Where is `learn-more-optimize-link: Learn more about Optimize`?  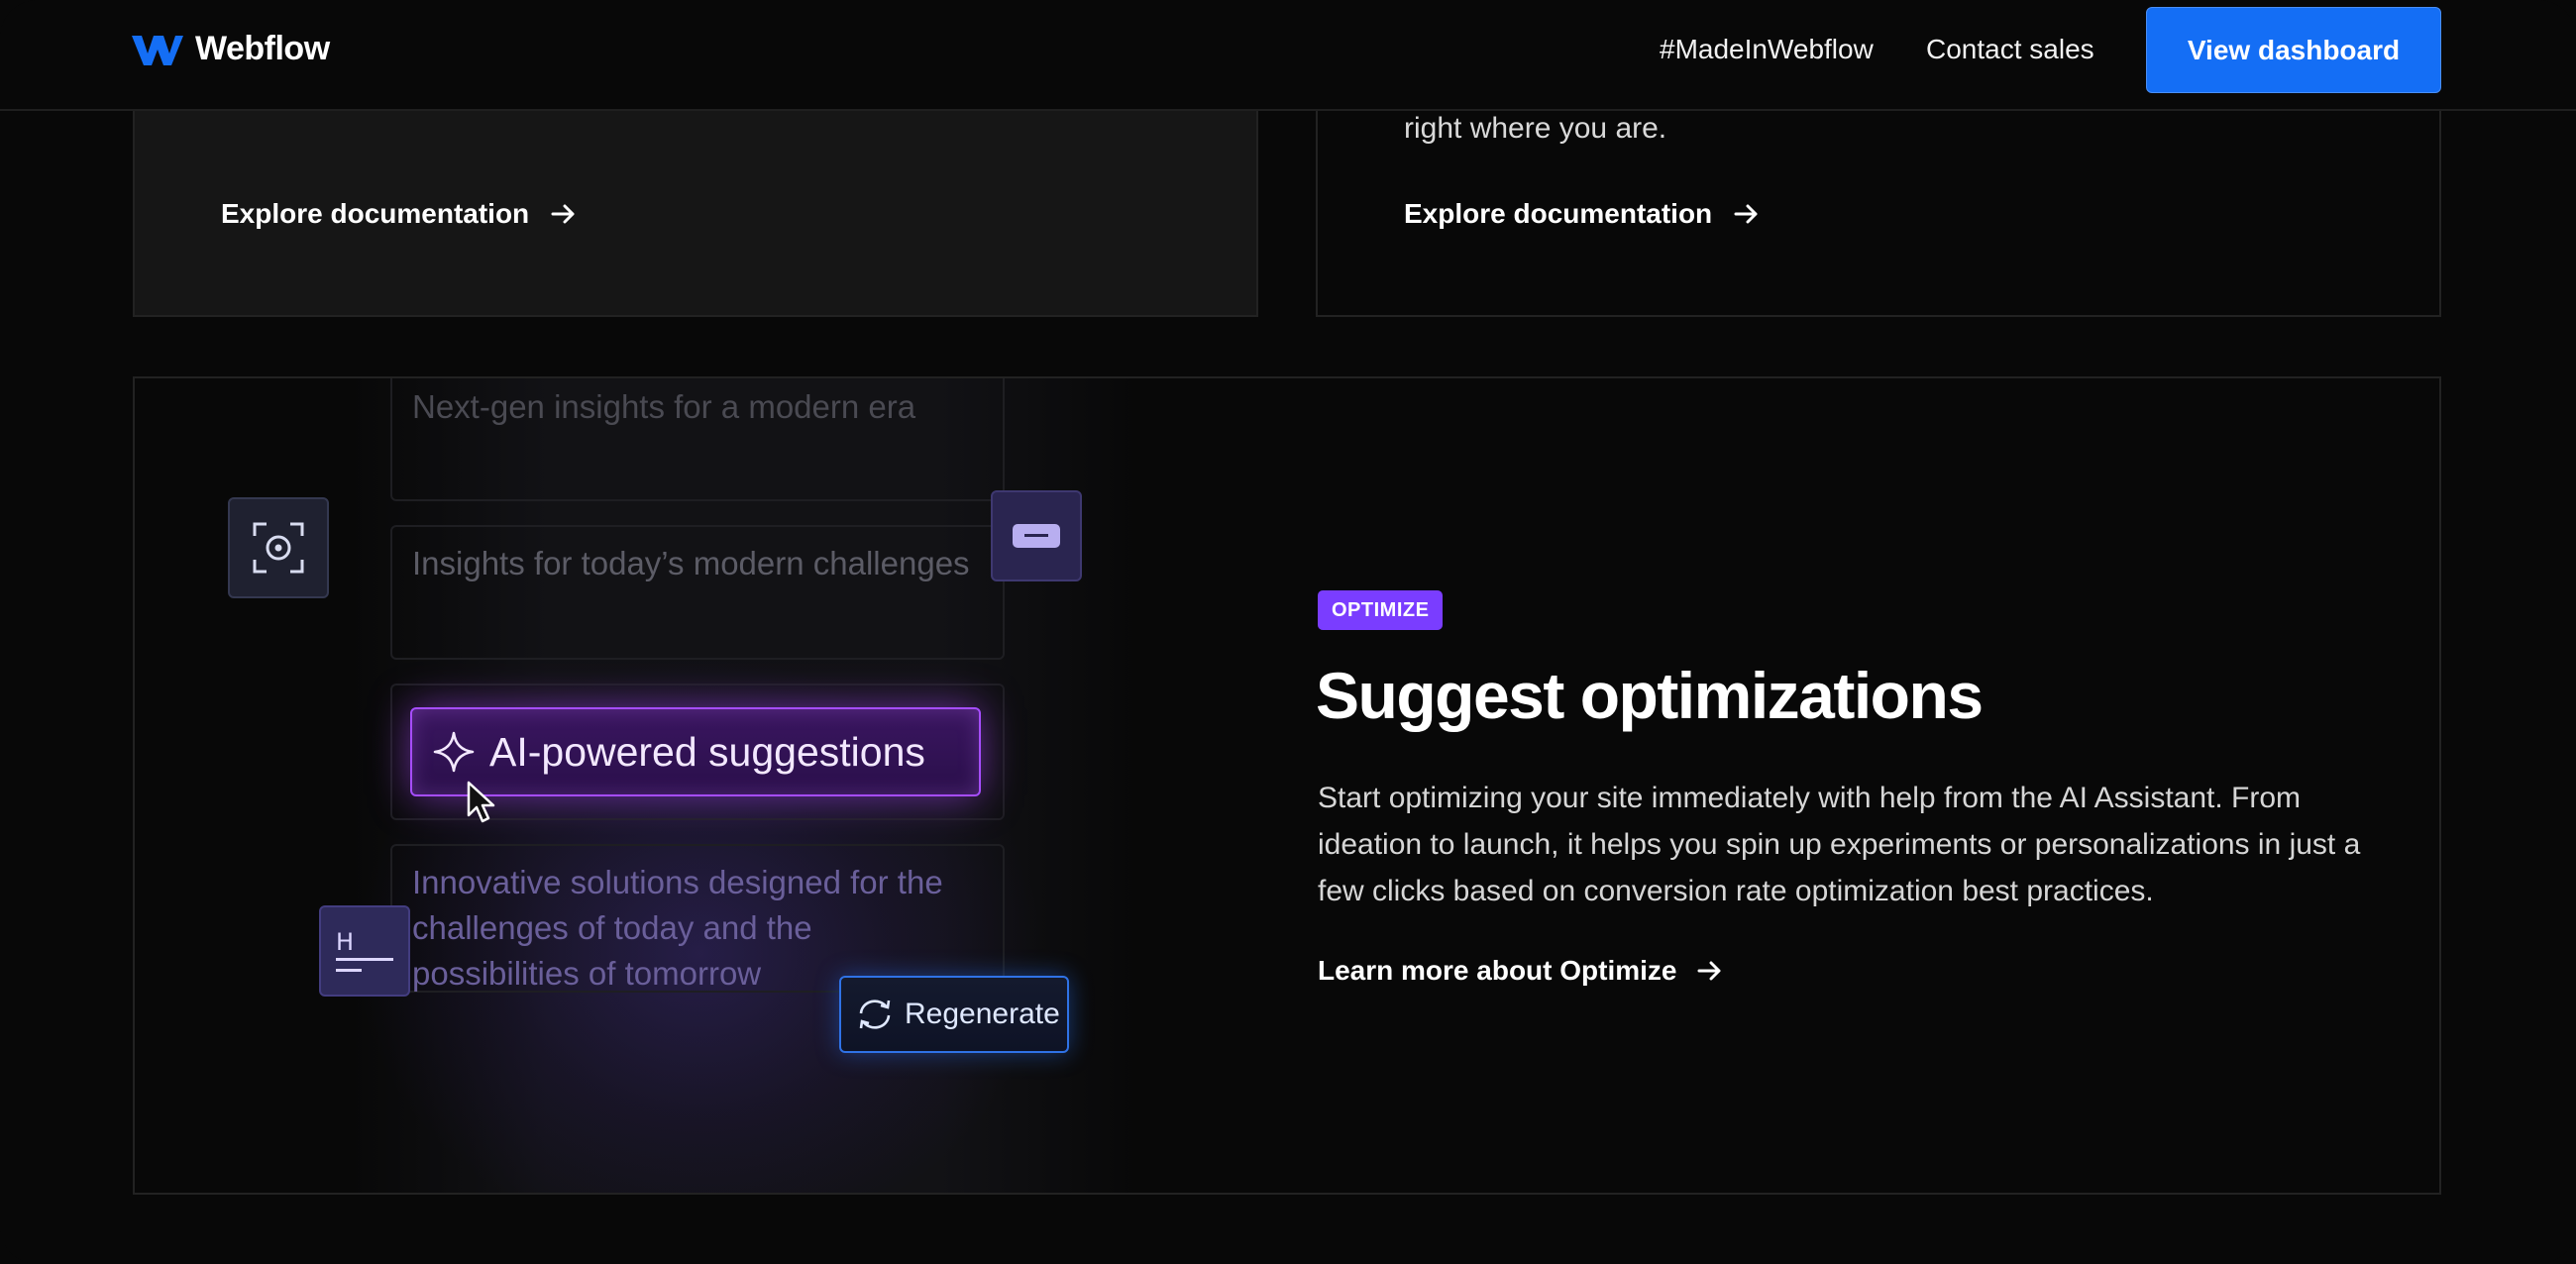
learn-more-optimize-link: Learn more about Optimize is located at coordinates (1521, 971).